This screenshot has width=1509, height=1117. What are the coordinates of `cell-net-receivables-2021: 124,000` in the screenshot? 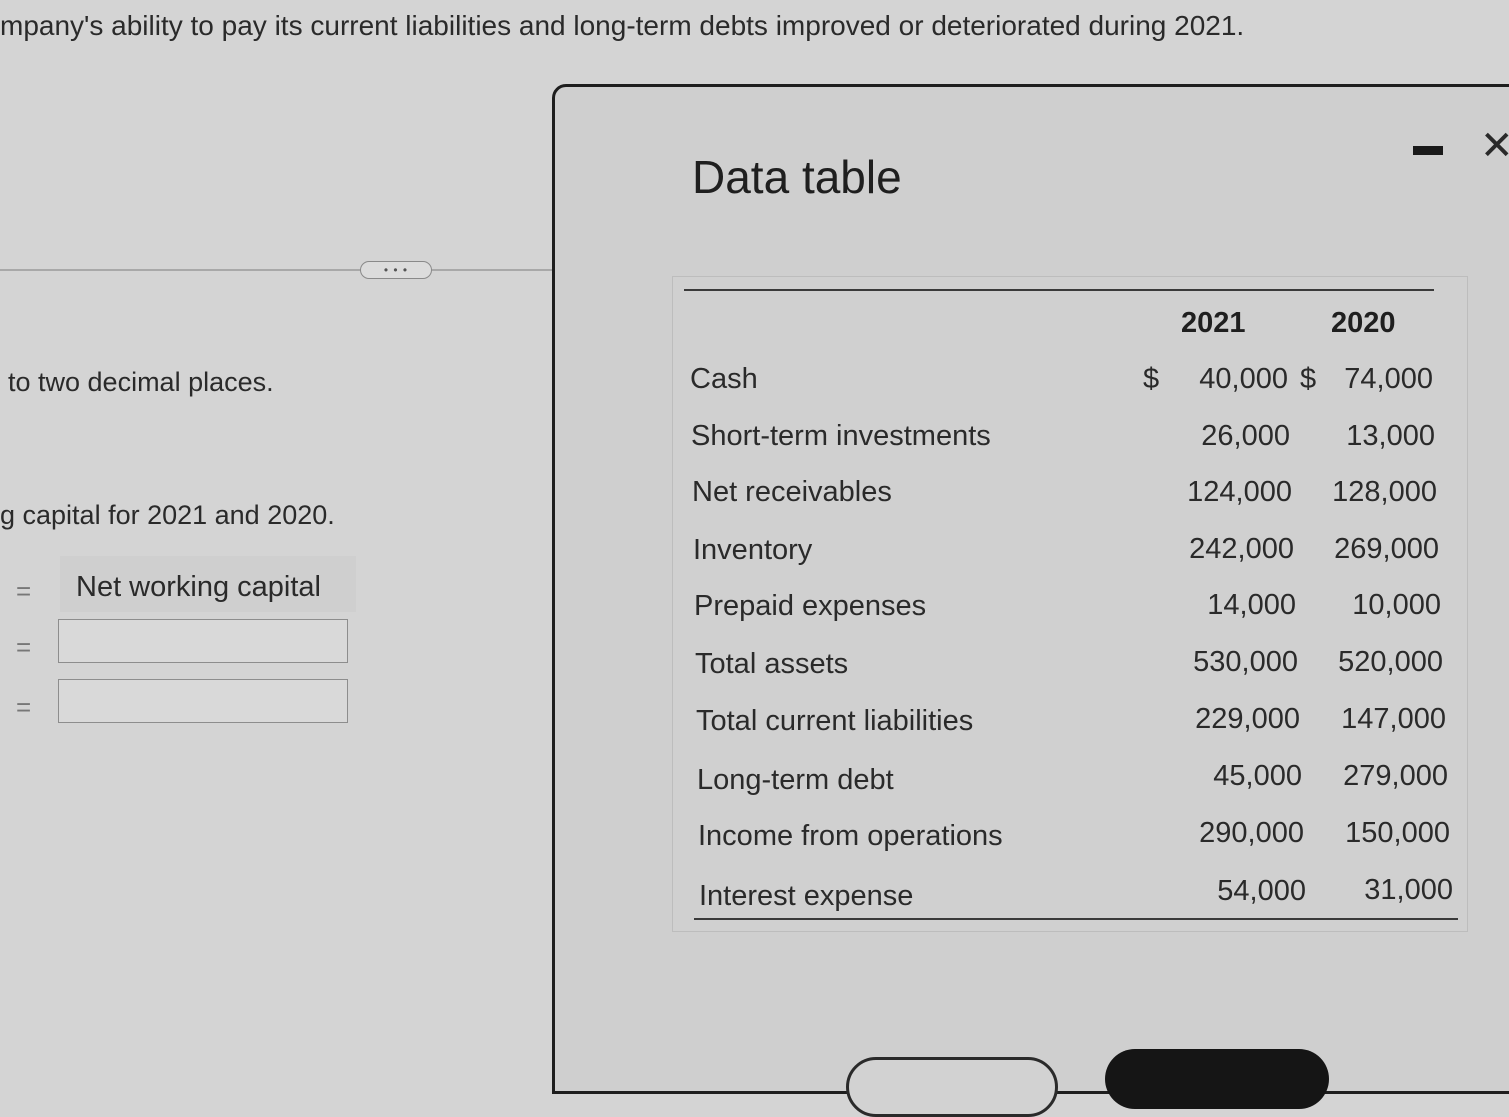 It's located at (1239, 492).